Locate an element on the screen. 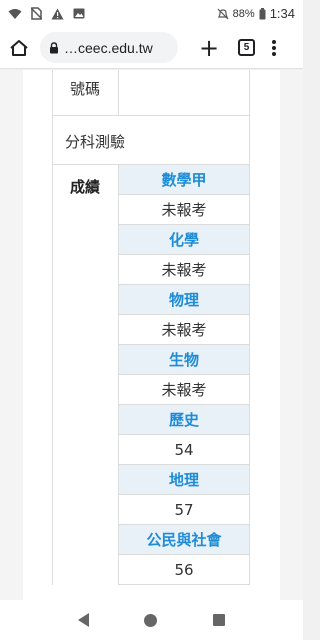  clock: 1:34 is located at coordinates (282, 13).